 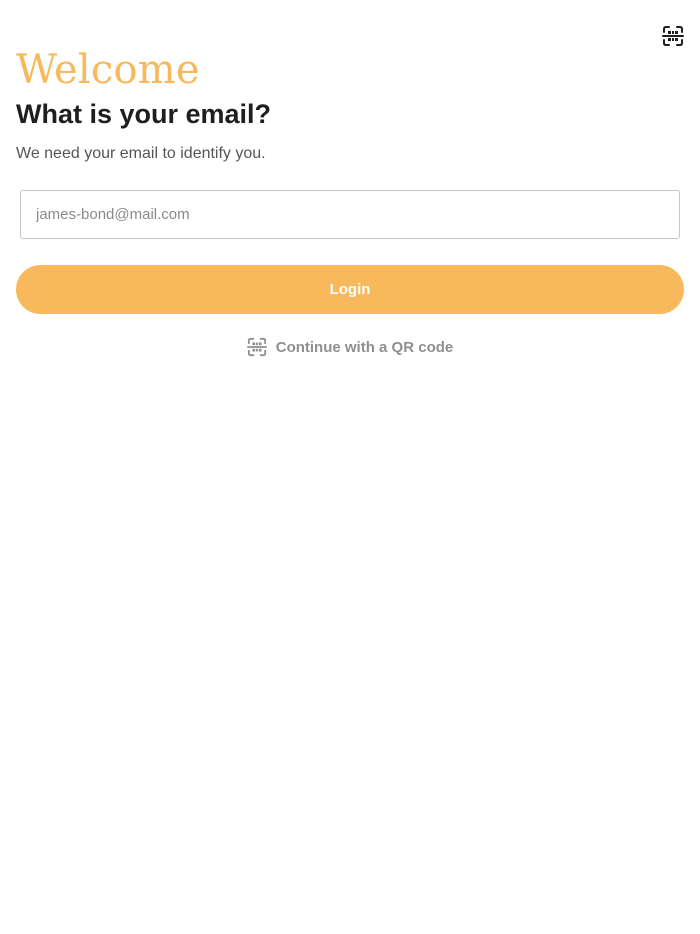 What do you see at coordinates (350, 289) in the screenshot?
I see `login-button: Login` at bounding box center [350, 289].